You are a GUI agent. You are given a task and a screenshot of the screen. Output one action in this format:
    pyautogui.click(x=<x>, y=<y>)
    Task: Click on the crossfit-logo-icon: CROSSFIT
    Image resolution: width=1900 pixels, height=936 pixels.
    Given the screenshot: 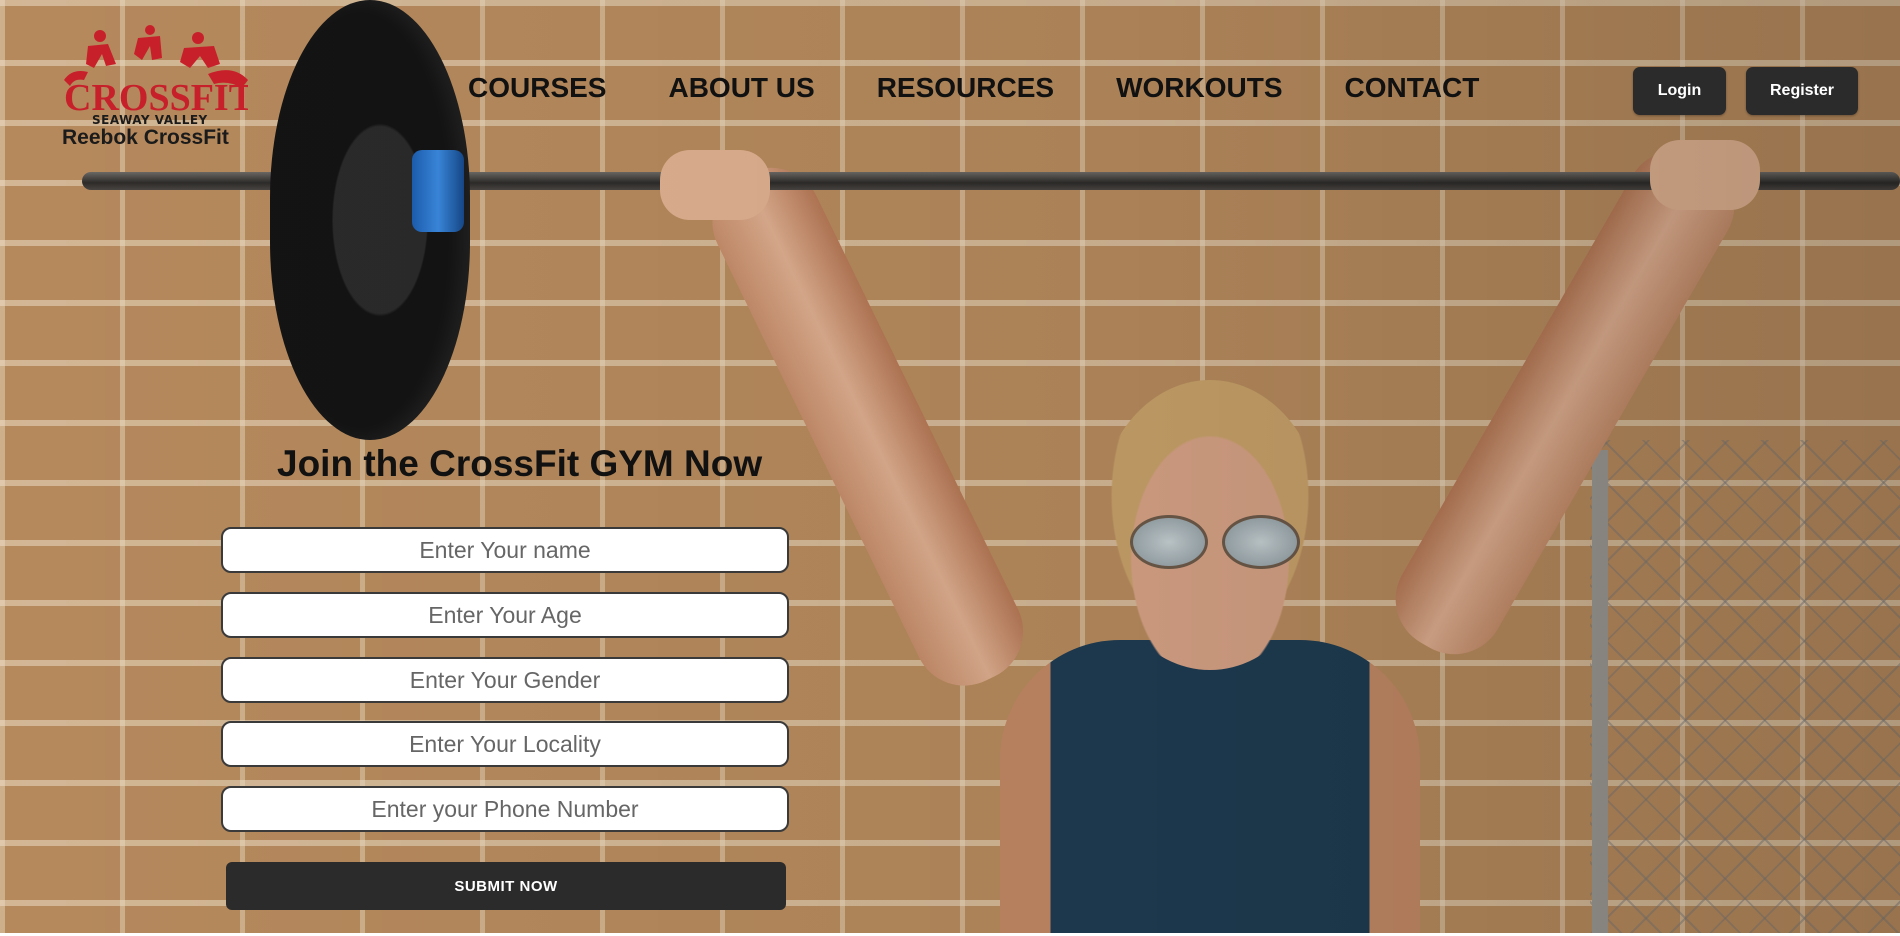 What is the action you would take?
    pyautogui.click(x=156, y=70)
    